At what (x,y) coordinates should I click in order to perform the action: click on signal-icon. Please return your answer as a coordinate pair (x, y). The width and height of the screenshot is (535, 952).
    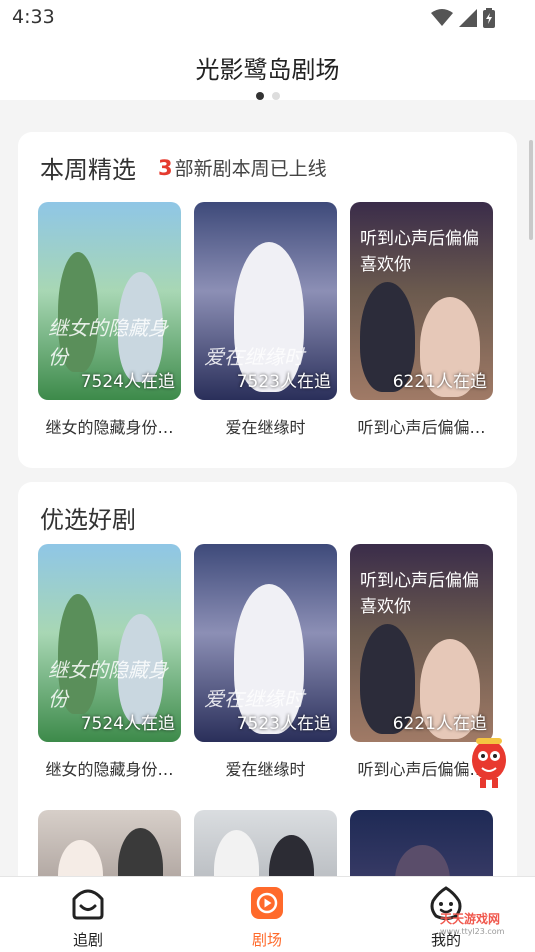
    Looking at the image, I should click on (468, 18).